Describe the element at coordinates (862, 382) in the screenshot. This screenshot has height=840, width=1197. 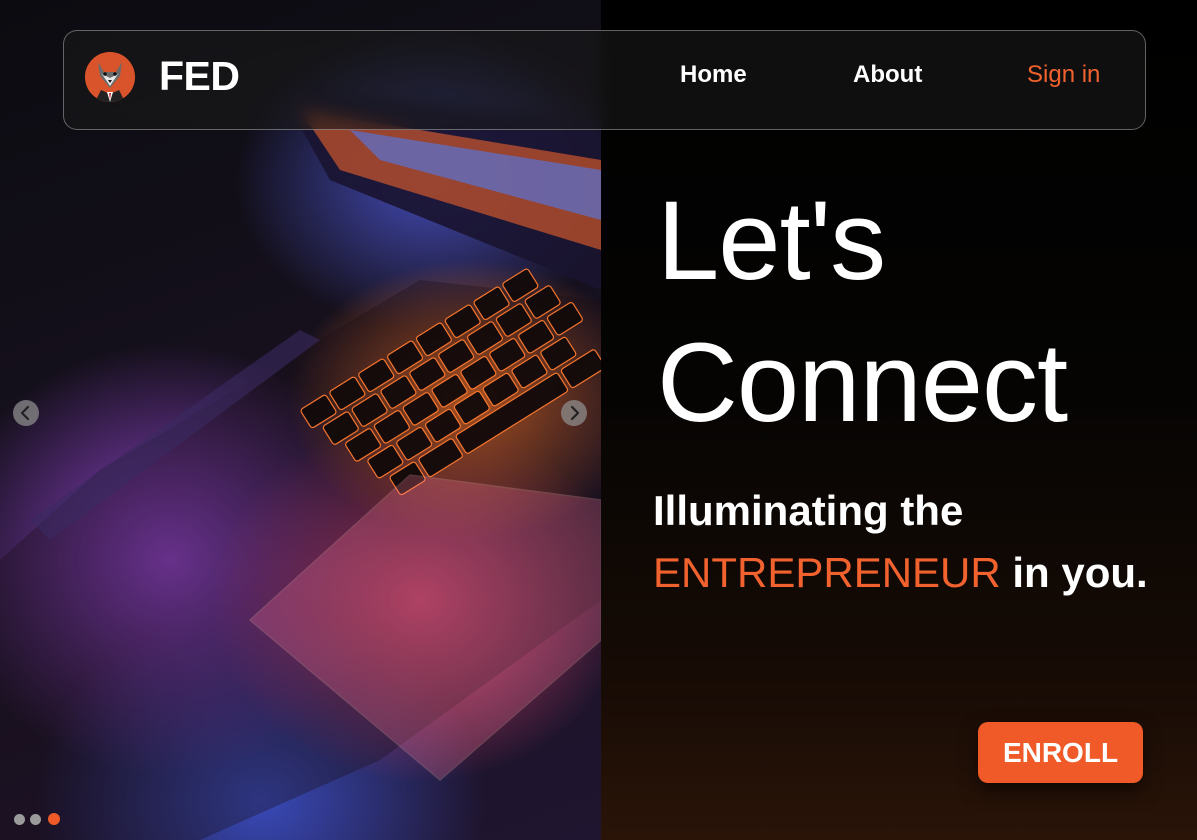
I see `headline-line-2: Connect` at that location.